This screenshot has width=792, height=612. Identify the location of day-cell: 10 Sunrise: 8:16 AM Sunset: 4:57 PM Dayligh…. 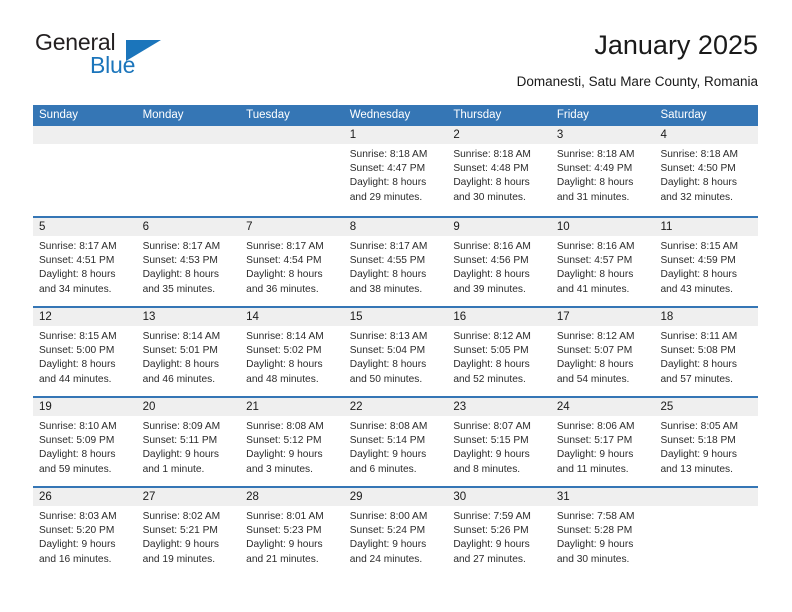
(602, 262).